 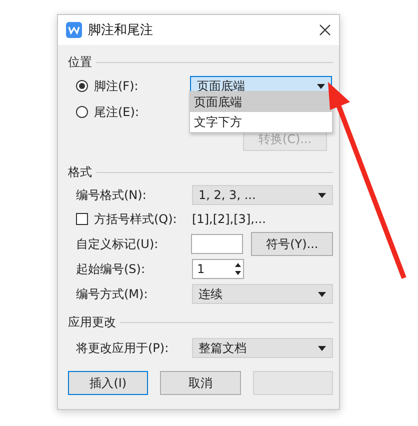 What do you see at coordinates (108, 383) in the screenshot?
I see `dialog-button: 插入(I)` at bounding box center [108, 383].